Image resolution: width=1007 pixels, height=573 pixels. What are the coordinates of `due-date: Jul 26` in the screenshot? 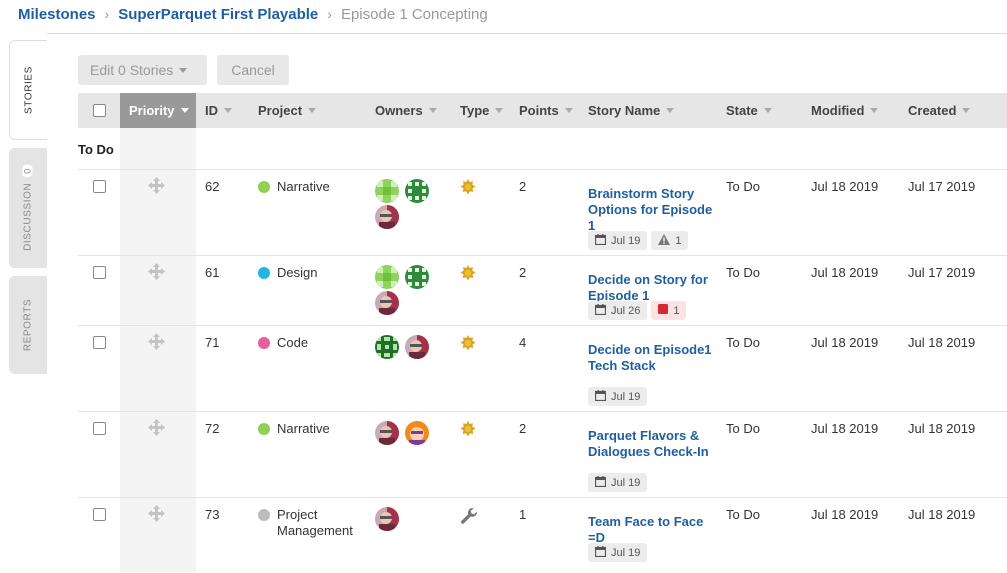 It's located at (626, 310).